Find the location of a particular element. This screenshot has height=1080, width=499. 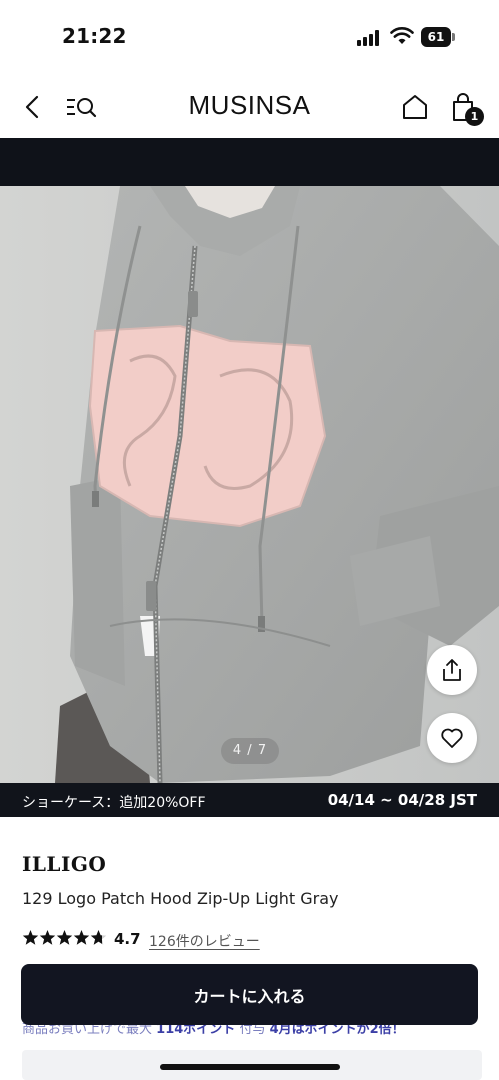

status-bar: 21:22 61 is located at coordinates (249, 37).